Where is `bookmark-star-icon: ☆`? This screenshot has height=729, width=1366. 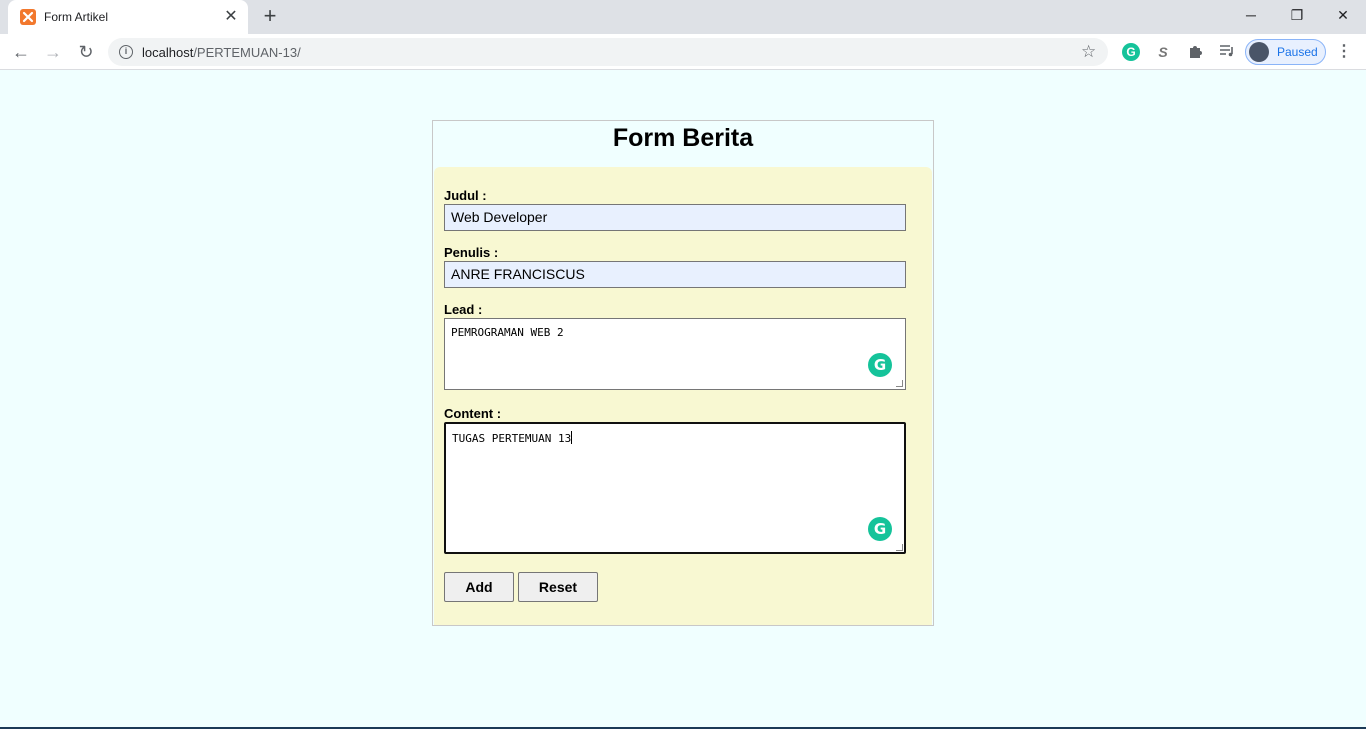
bookmark-star-icon: ☆ is located at coordinates (1088, 52).